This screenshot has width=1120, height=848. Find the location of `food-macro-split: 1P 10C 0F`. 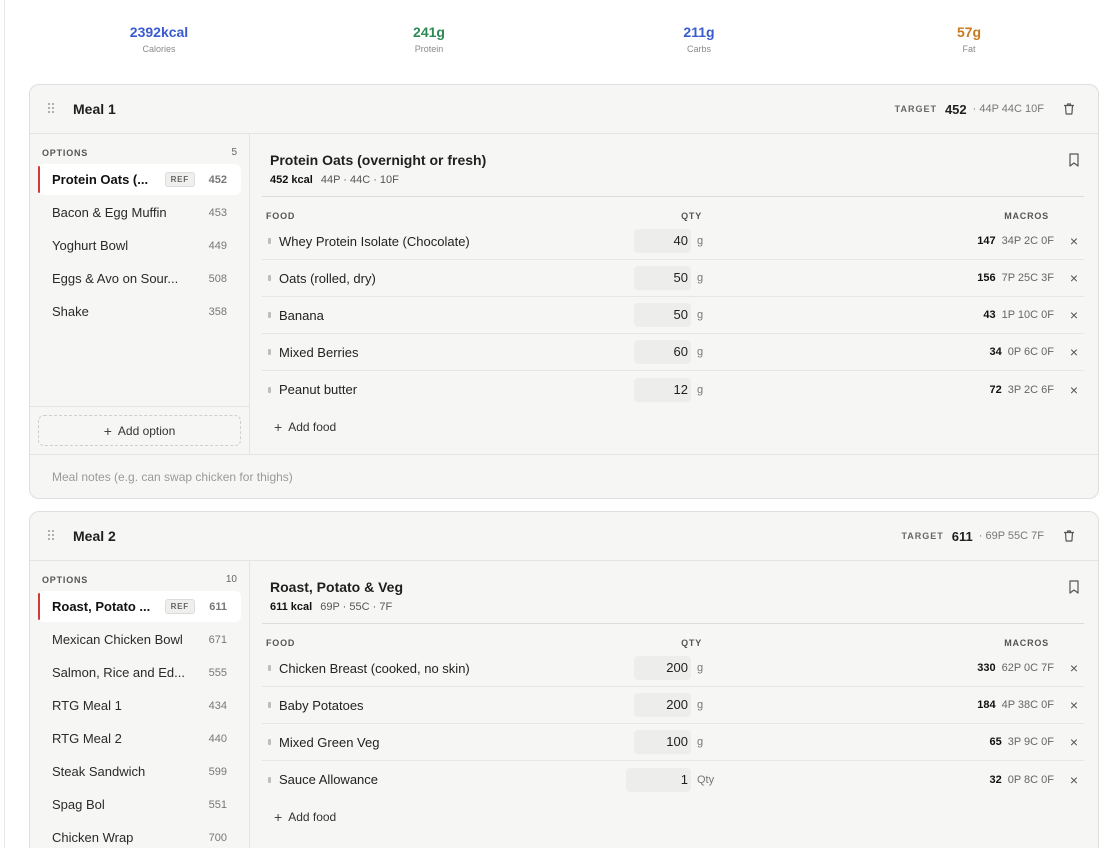

food-macro-split: 1P 10C 0F is located at coordinates (1027, 315).